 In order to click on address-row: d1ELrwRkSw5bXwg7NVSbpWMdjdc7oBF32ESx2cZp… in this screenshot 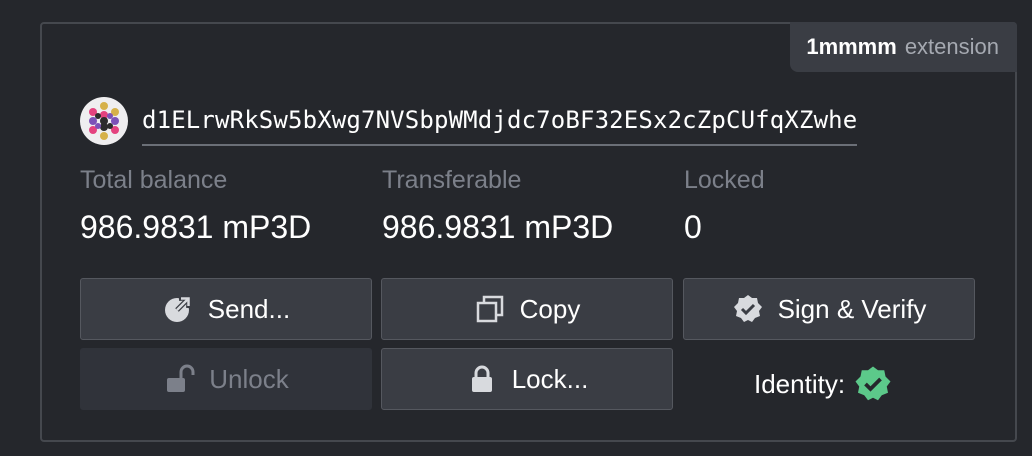, I will do `click(469, 121)`.